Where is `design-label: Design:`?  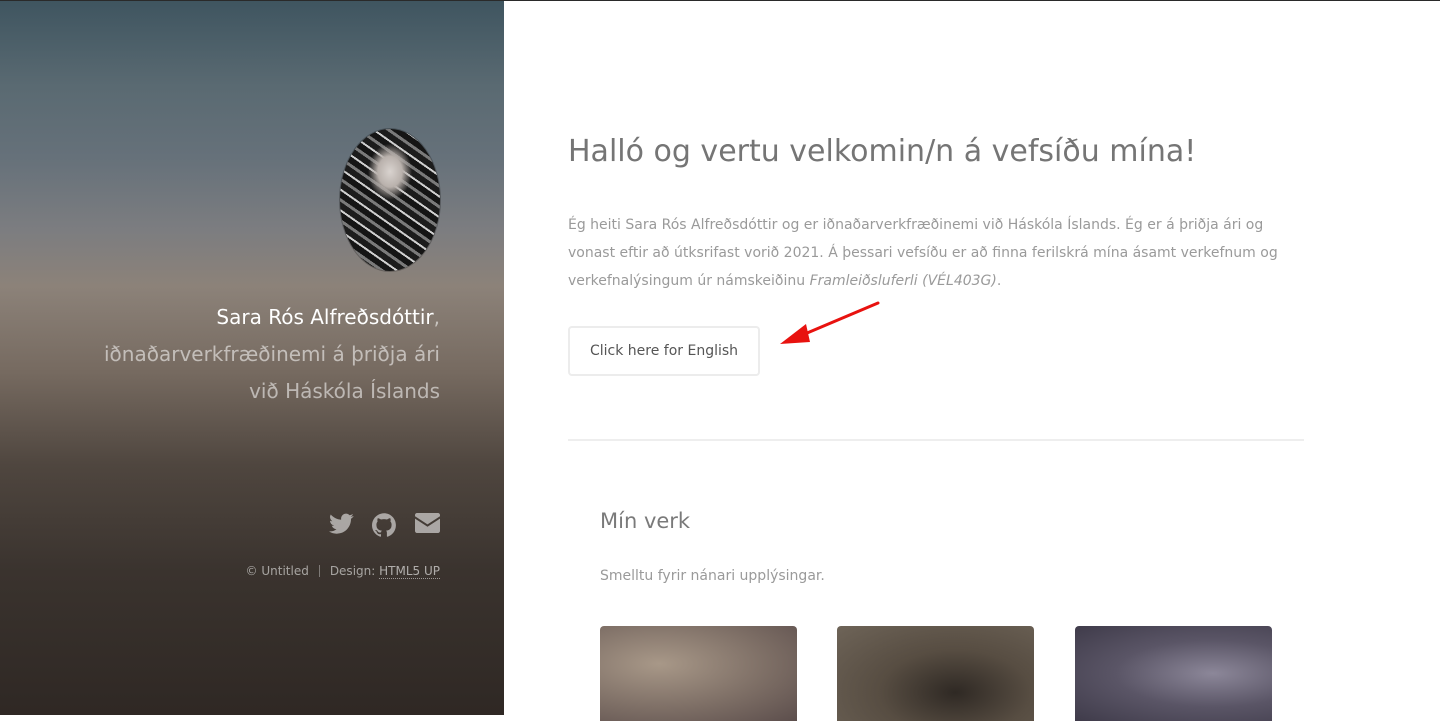 design-label: Design: is located at coordinates (352, 571).